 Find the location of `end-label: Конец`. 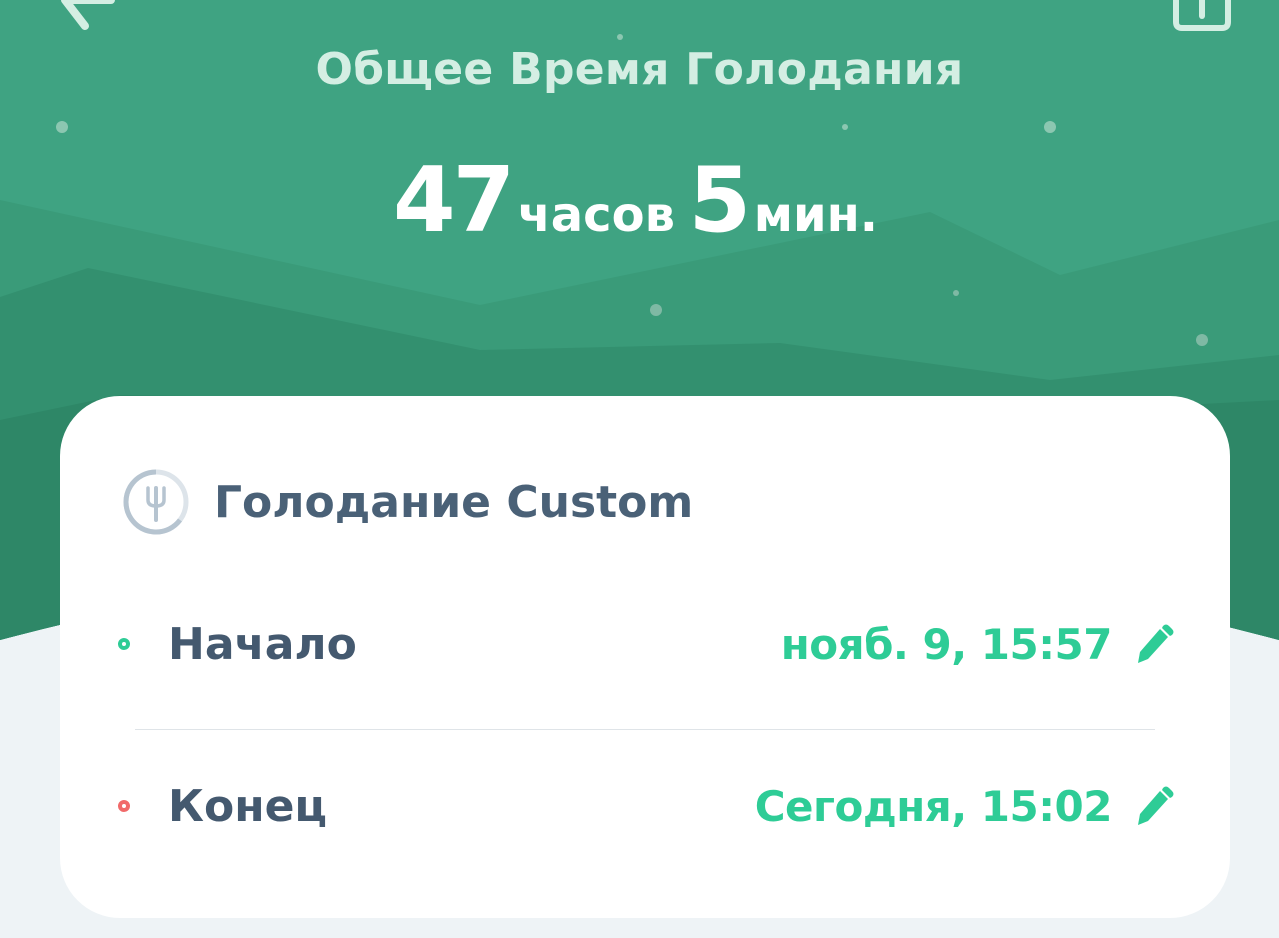

end-label: Конец is located at coordinates (248, 806).